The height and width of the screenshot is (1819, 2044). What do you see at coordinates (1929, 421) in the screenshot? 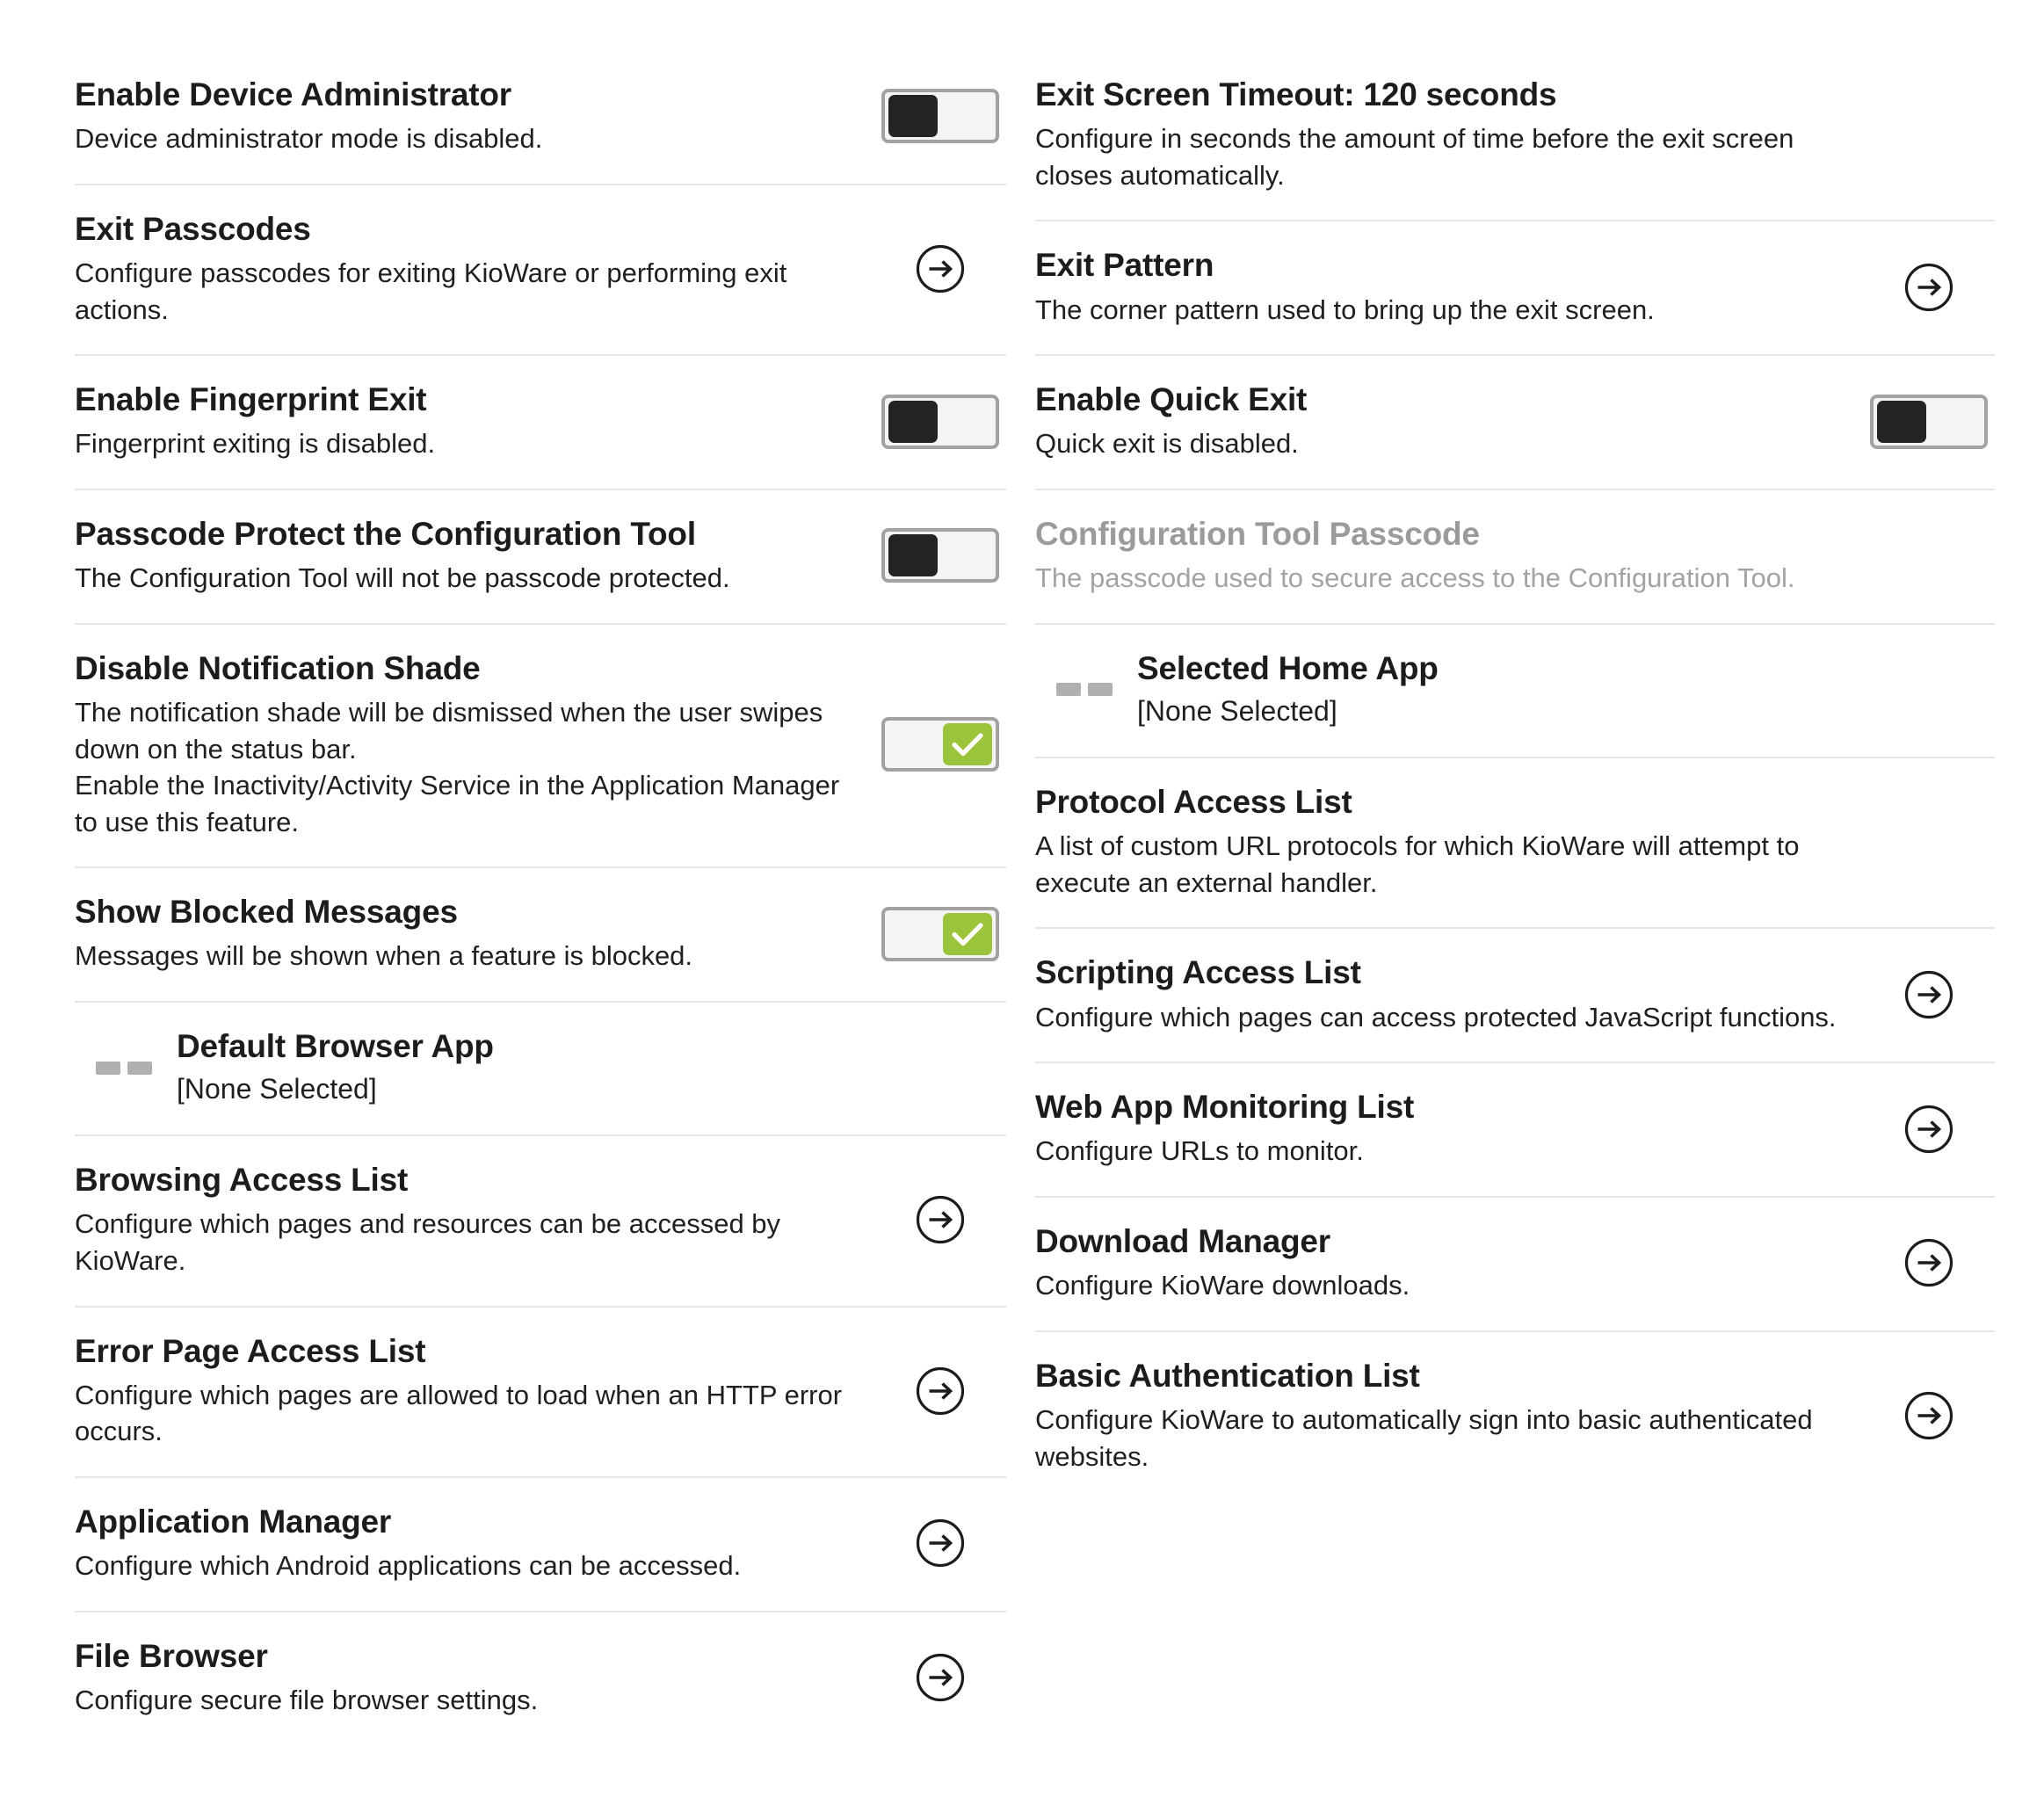
I see `toggle-switch-enable-quick-exit` at bounding box center [1929, 421].